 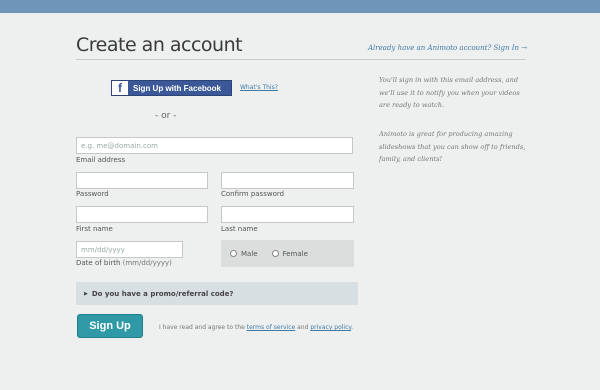 I want to click on agree-period: ., so click(x=352, y=327).